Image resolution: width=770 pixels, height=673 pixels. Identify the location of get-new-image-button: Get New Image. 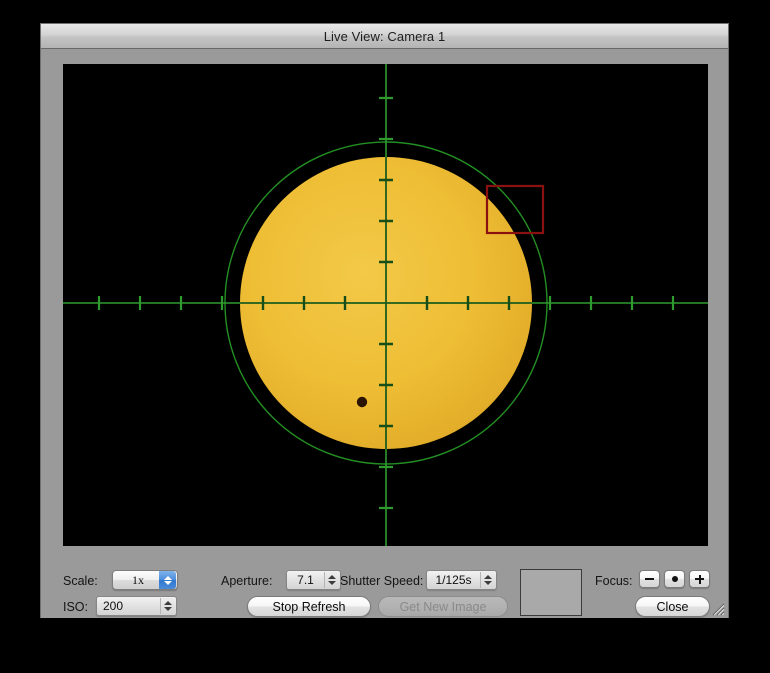
(443, 606).